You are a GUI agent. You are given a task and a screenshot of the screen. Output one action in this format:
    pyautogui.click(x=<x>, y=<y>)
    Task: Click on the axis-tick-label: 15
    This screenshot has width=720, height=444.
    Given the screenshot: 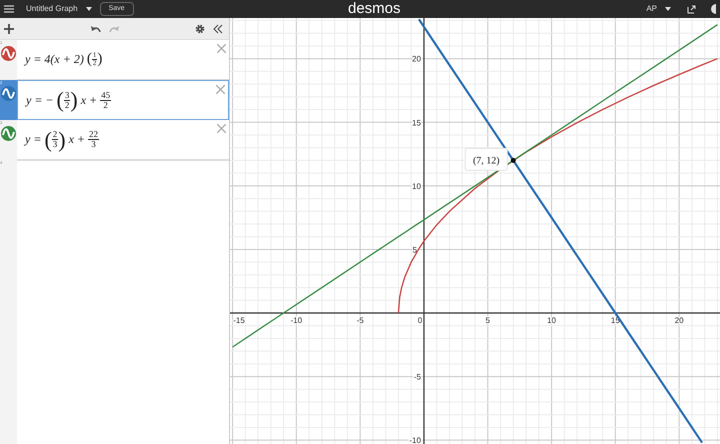 What is the action you would take?
    pyautogui.click(x=416, y=123)
    